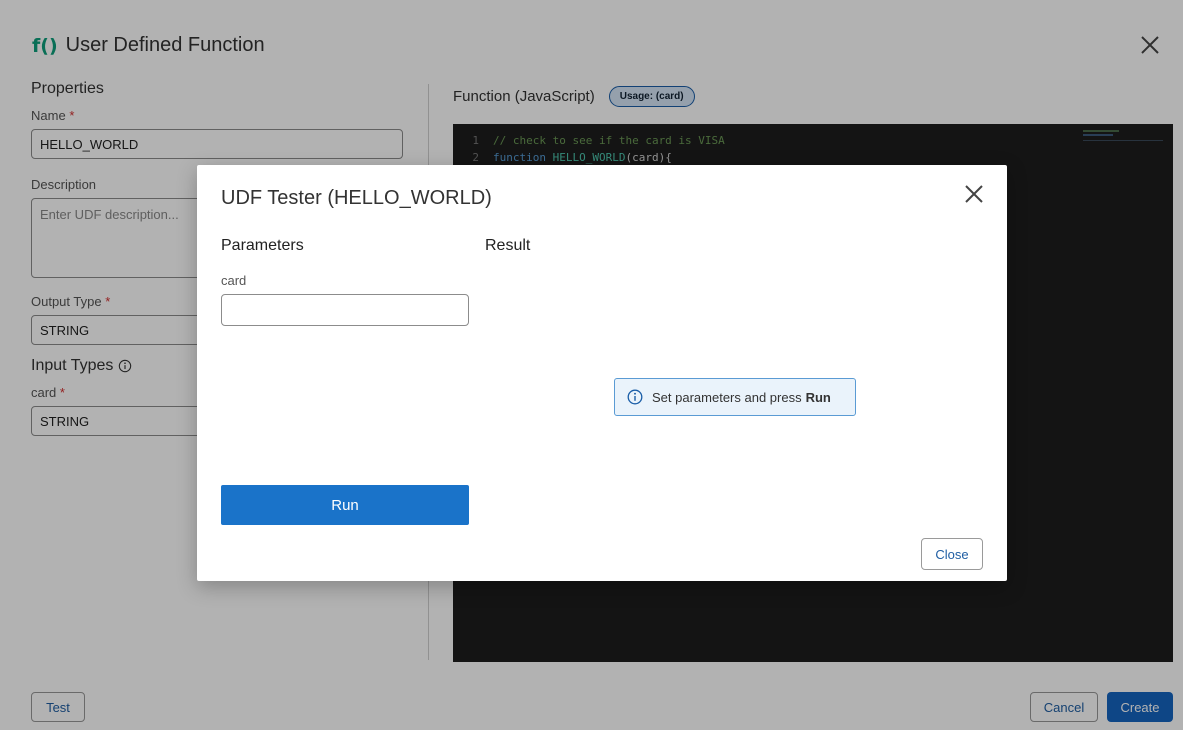 This screenshot has width=1183, height=730. I want to click on result-title: Result, so click(508, 245).